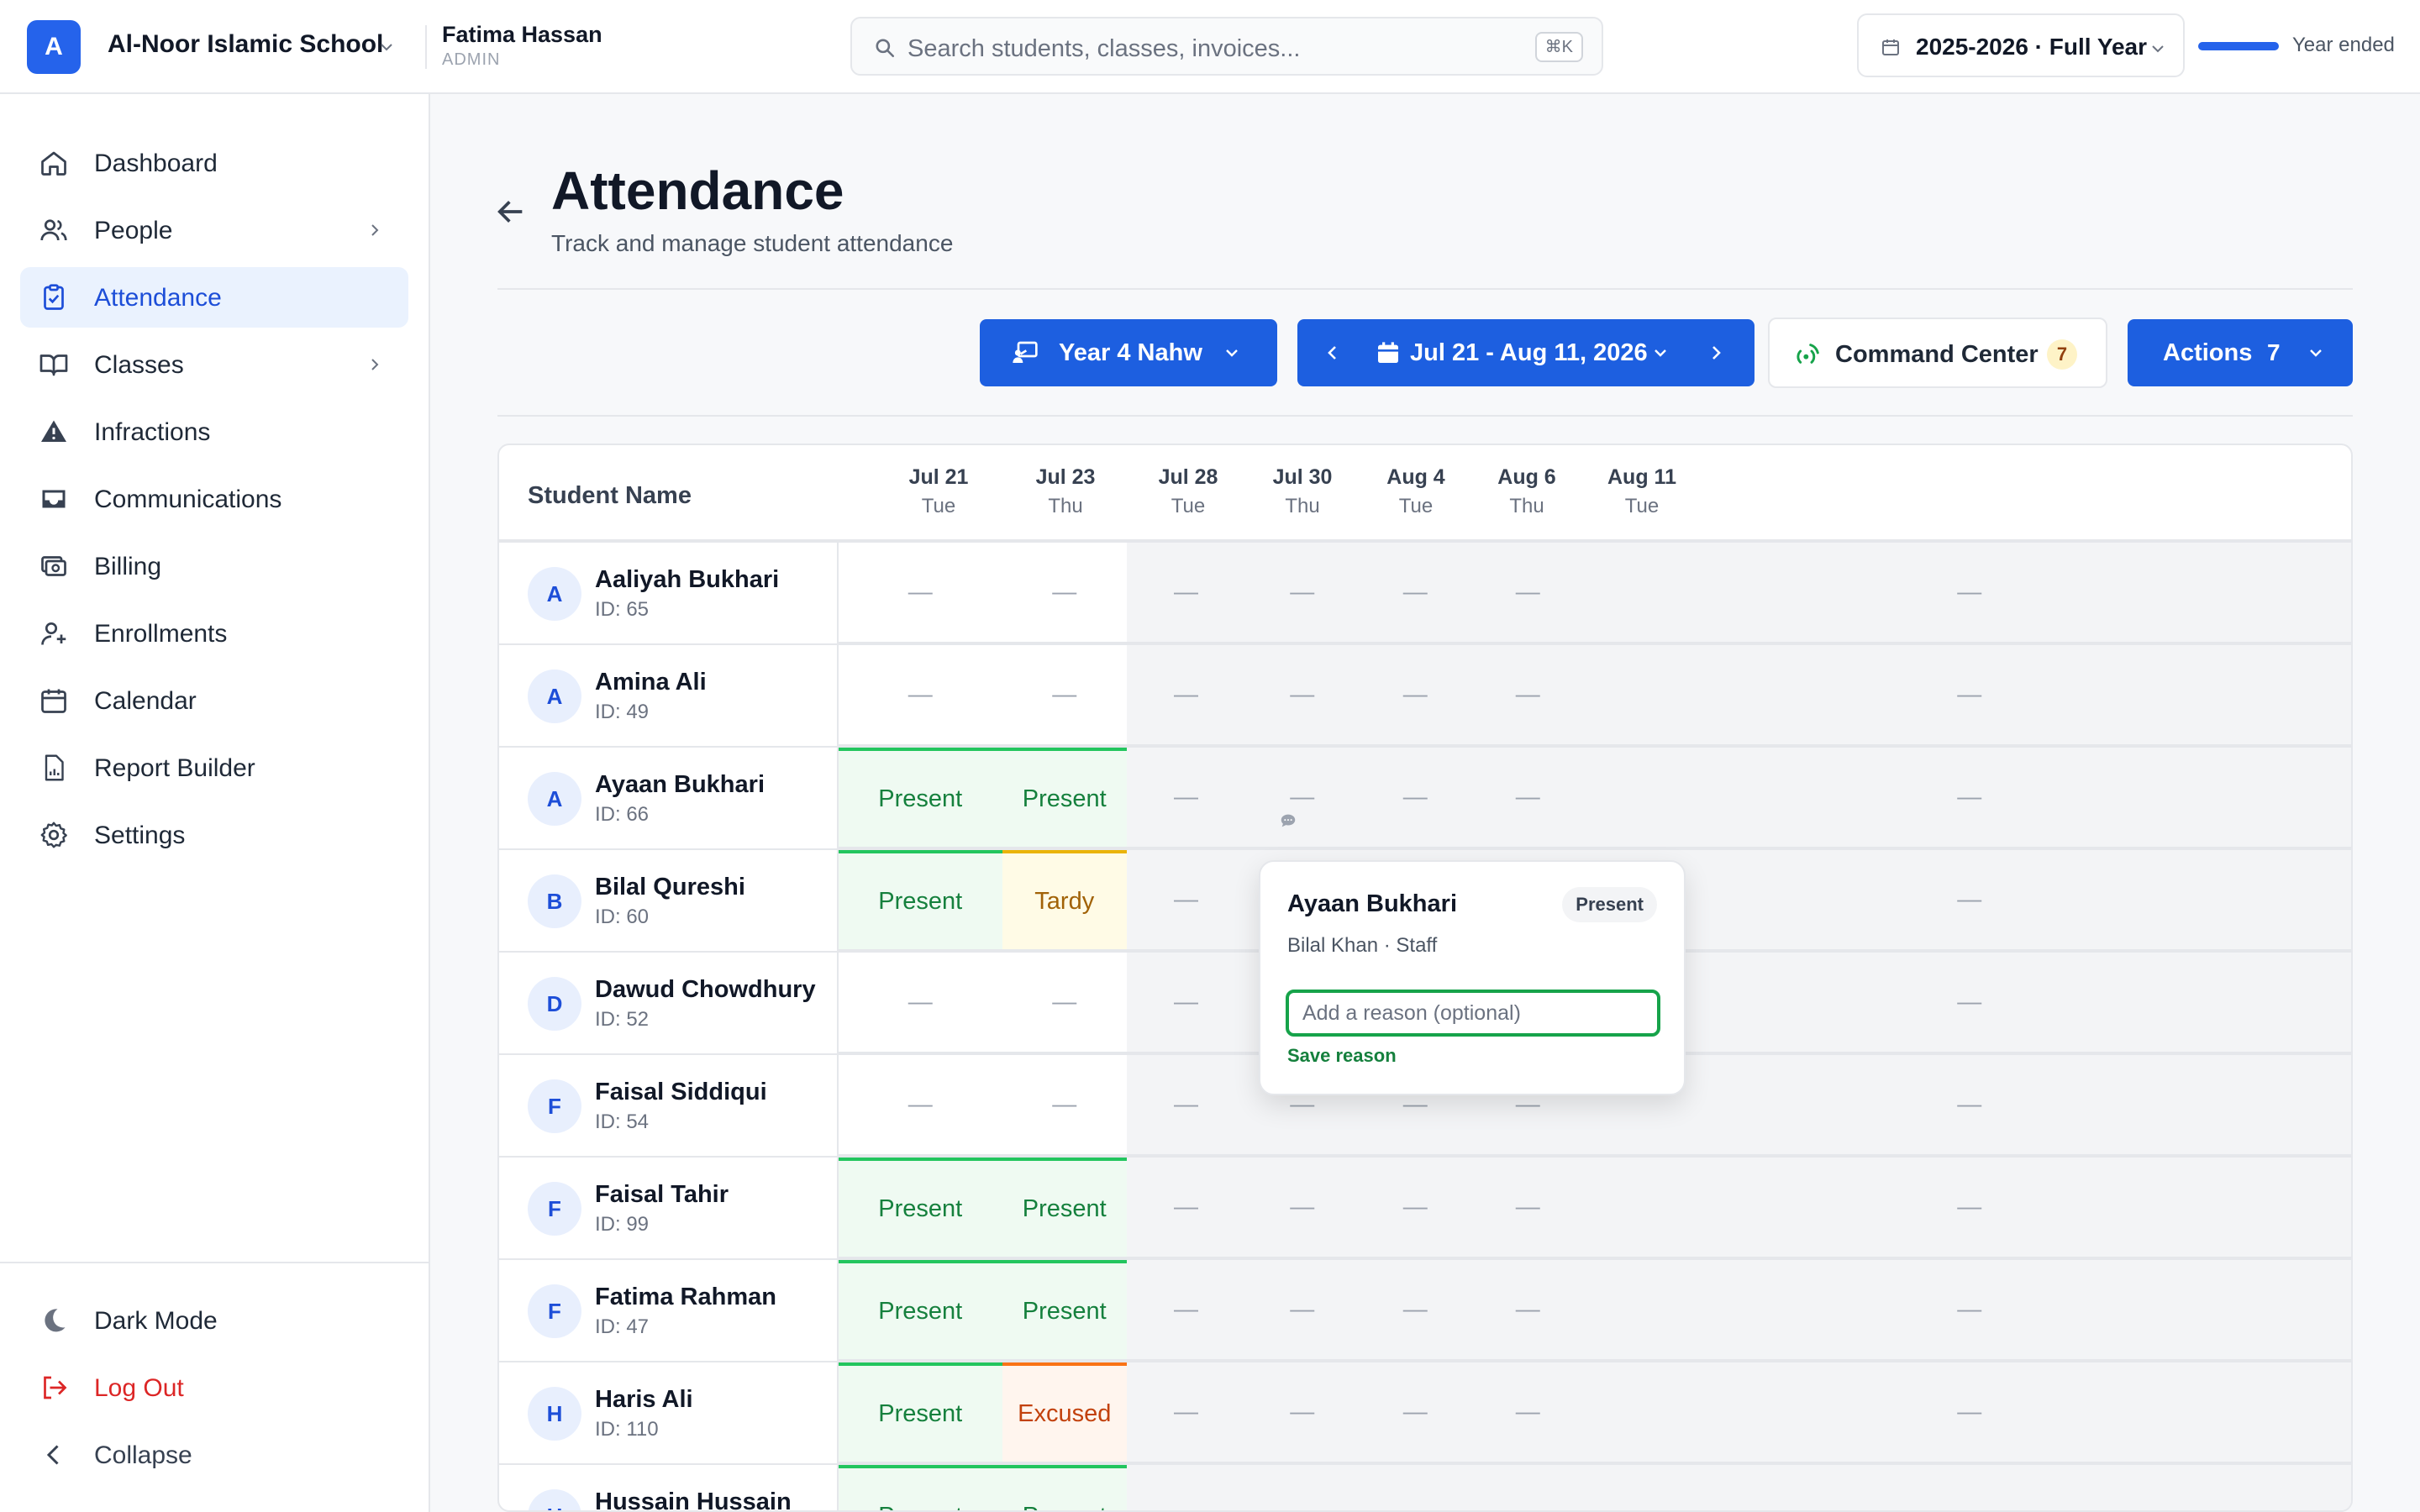 Image resolution: width=2420 pixels, height=1512 pixels. What do you see at coordinates (214, 297) in the screenshot?
I see `sidebar-item-attendance: Attendance` at bounding box center [214, 297].